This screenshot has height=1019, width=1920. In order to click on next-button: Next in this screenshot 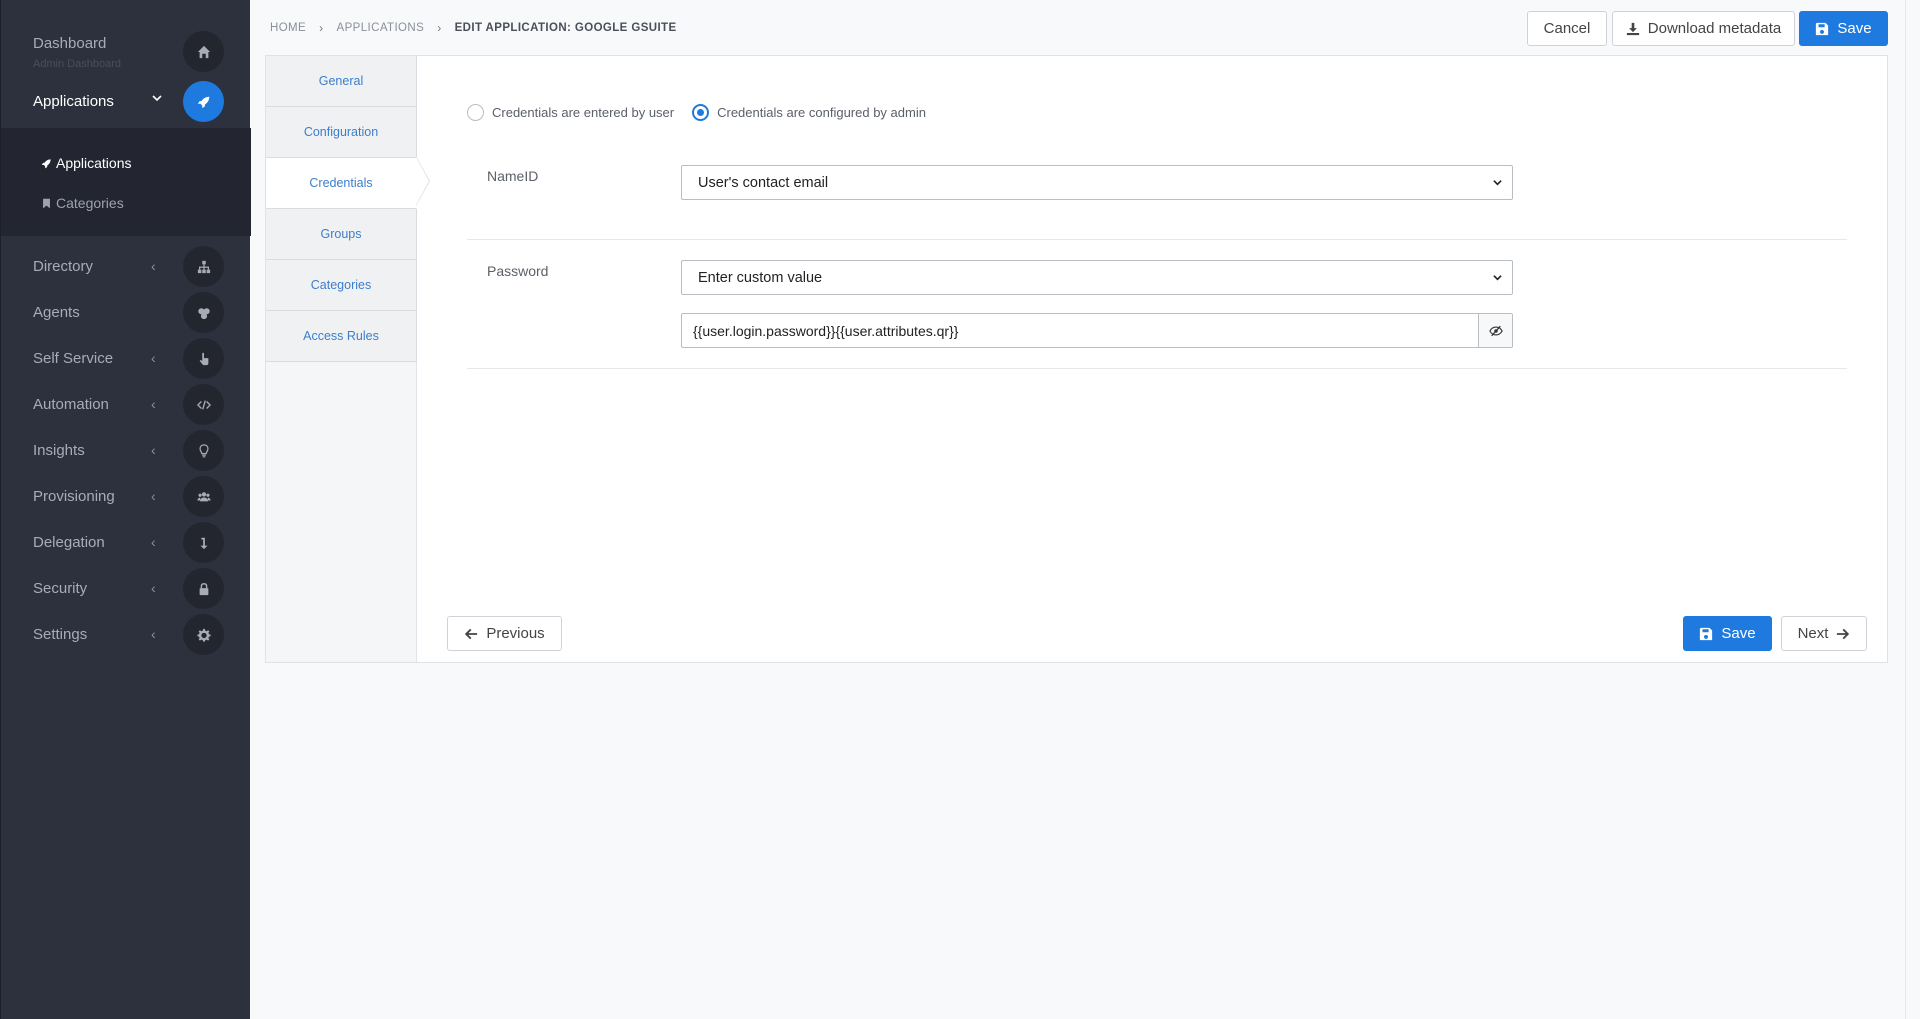, I will do `click(1824, 633)`.